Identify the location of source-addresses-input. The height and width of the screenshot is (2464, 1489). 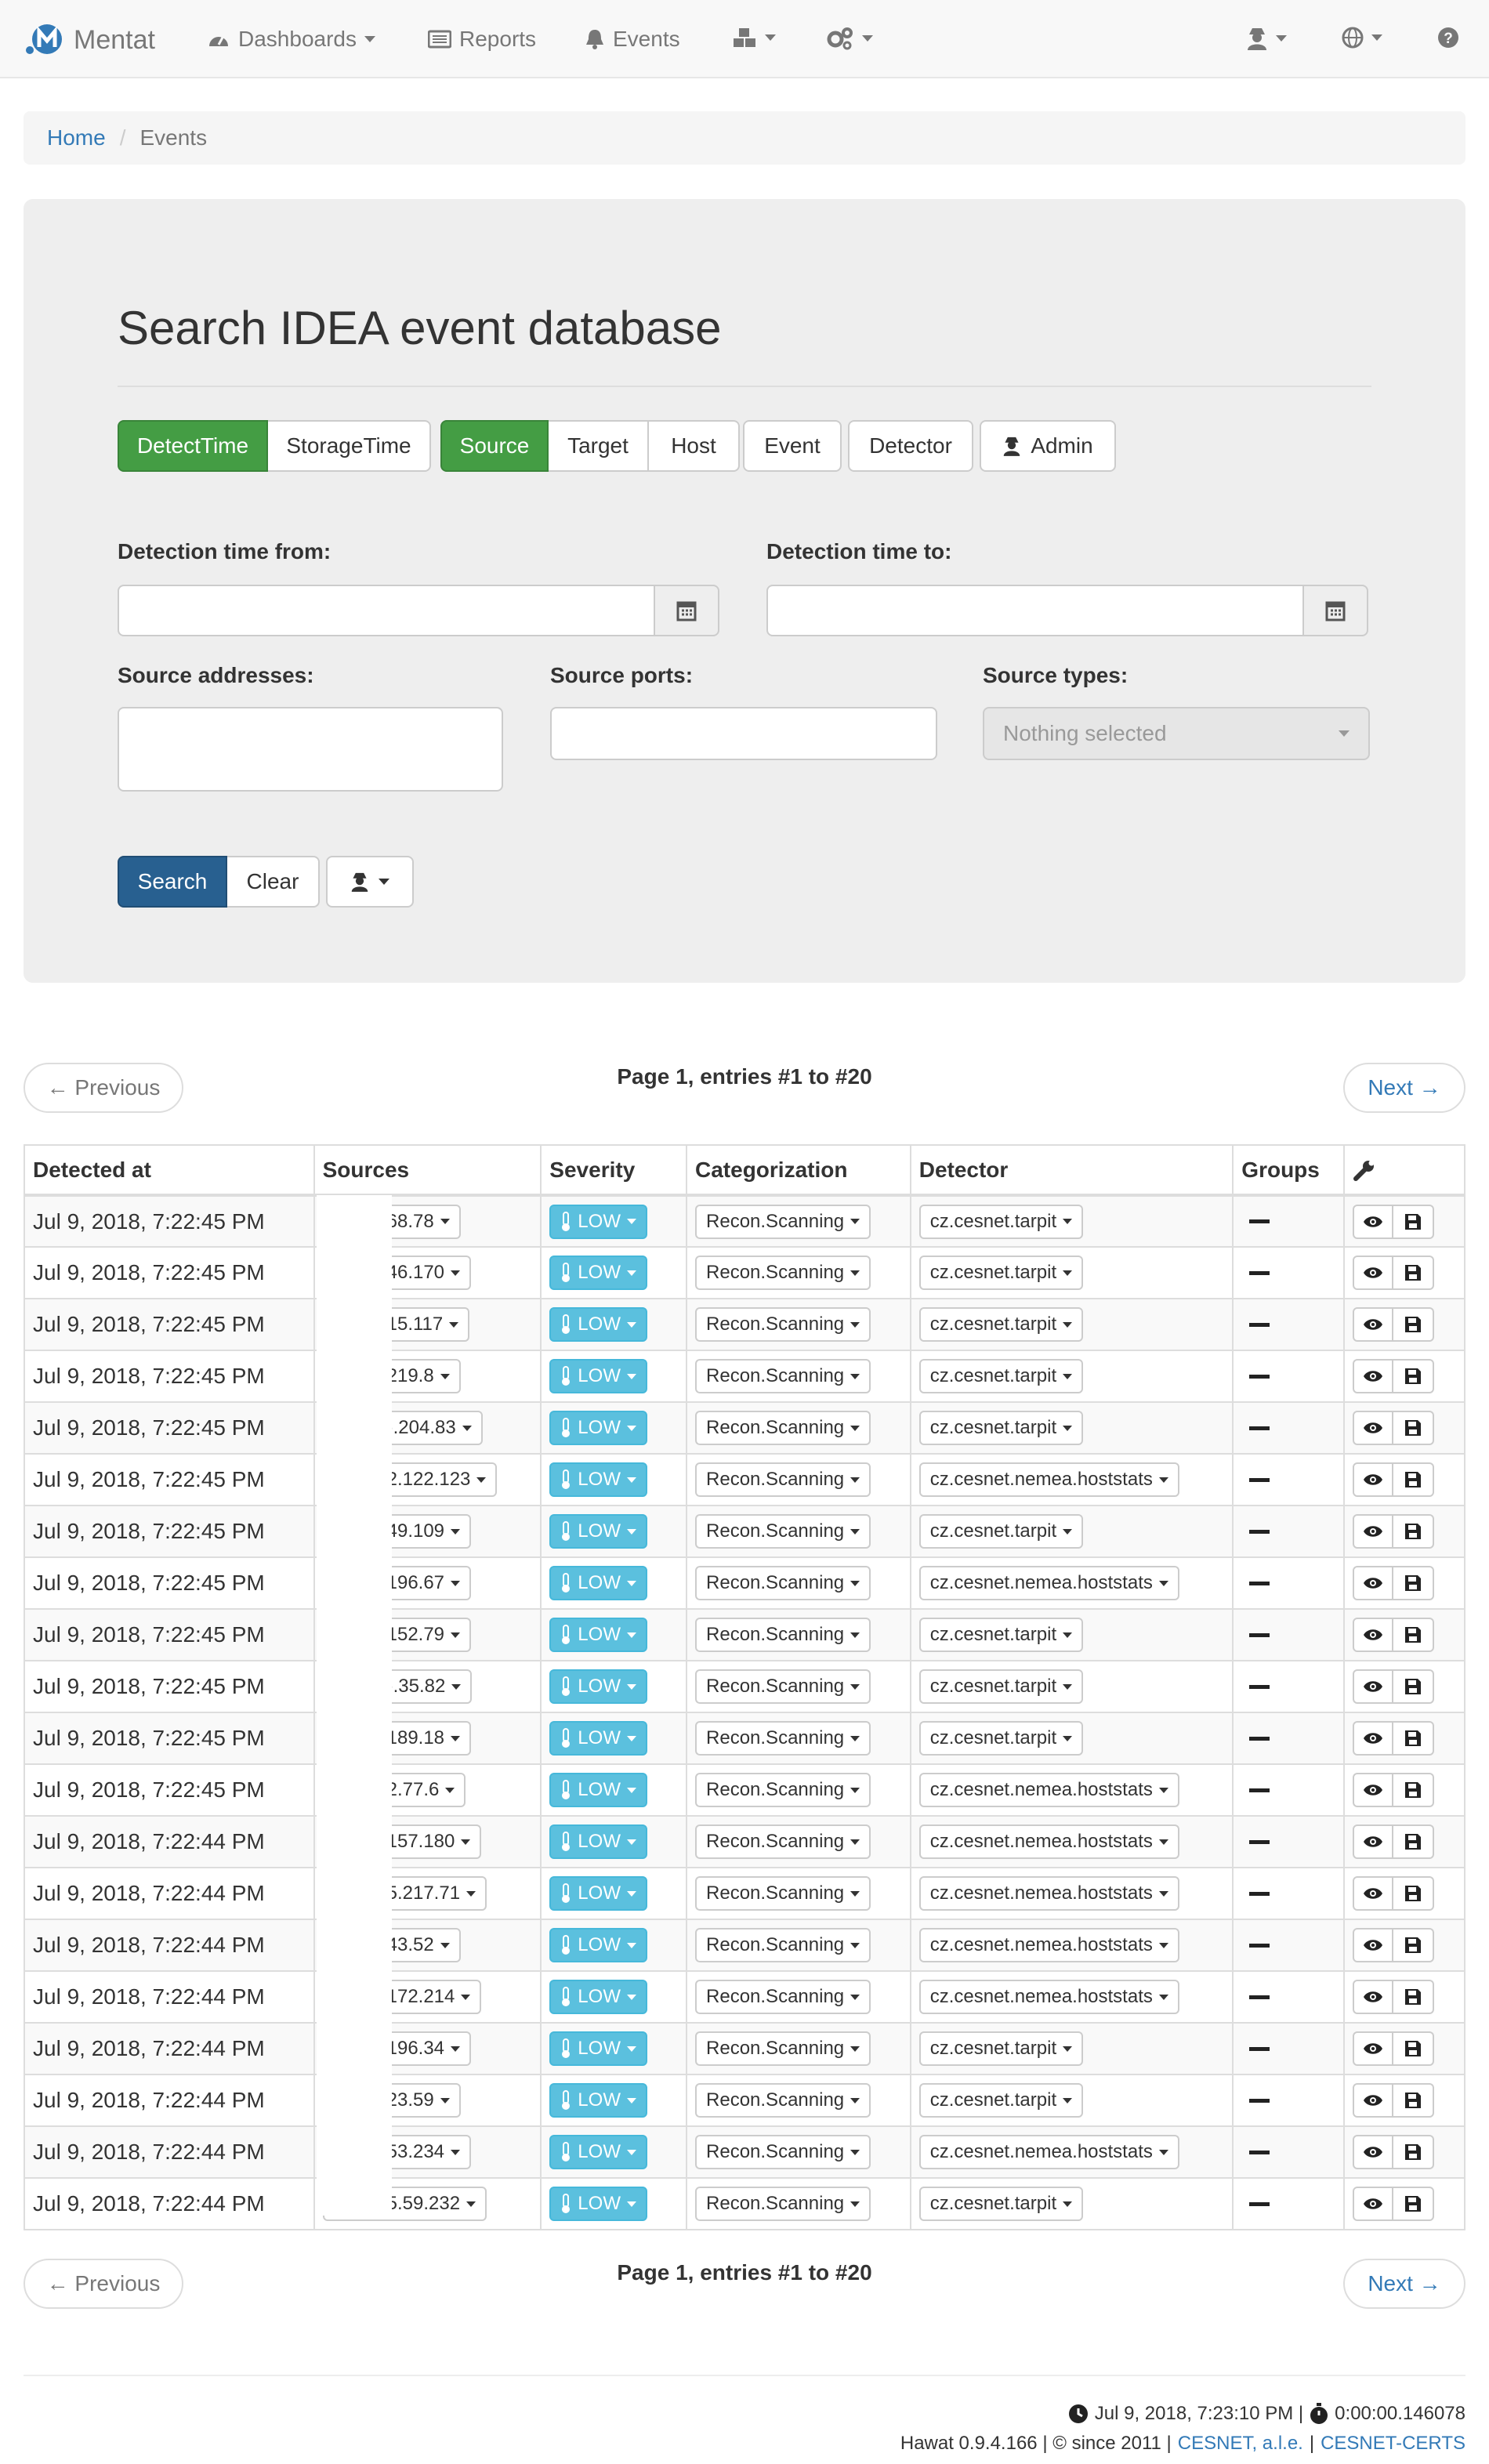
(310, 749).